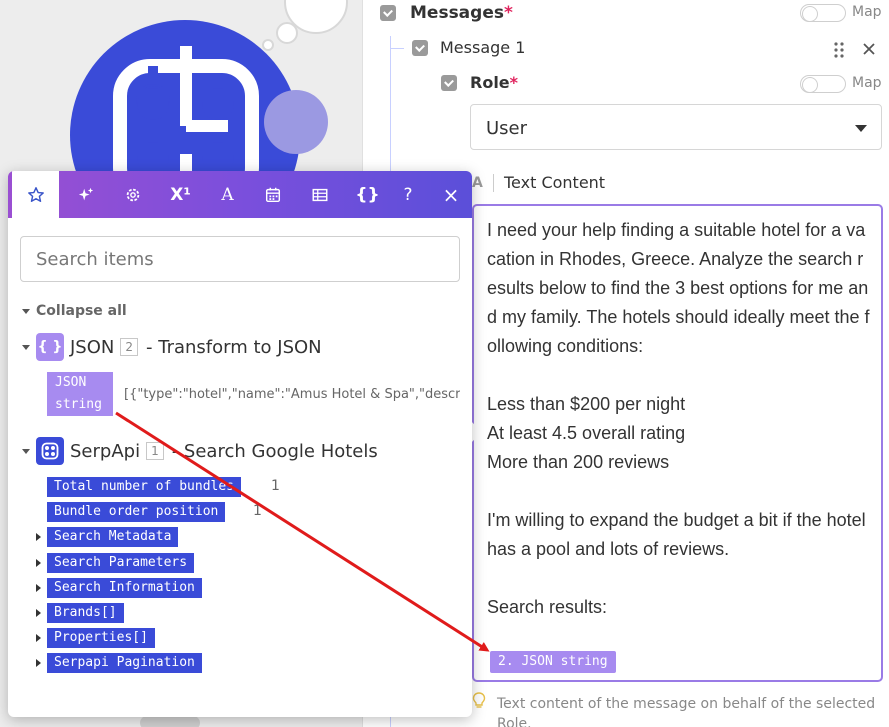  Describe the element at coordinates (388, 13) in the screenshot. I see `messages-checkbox` at that location.